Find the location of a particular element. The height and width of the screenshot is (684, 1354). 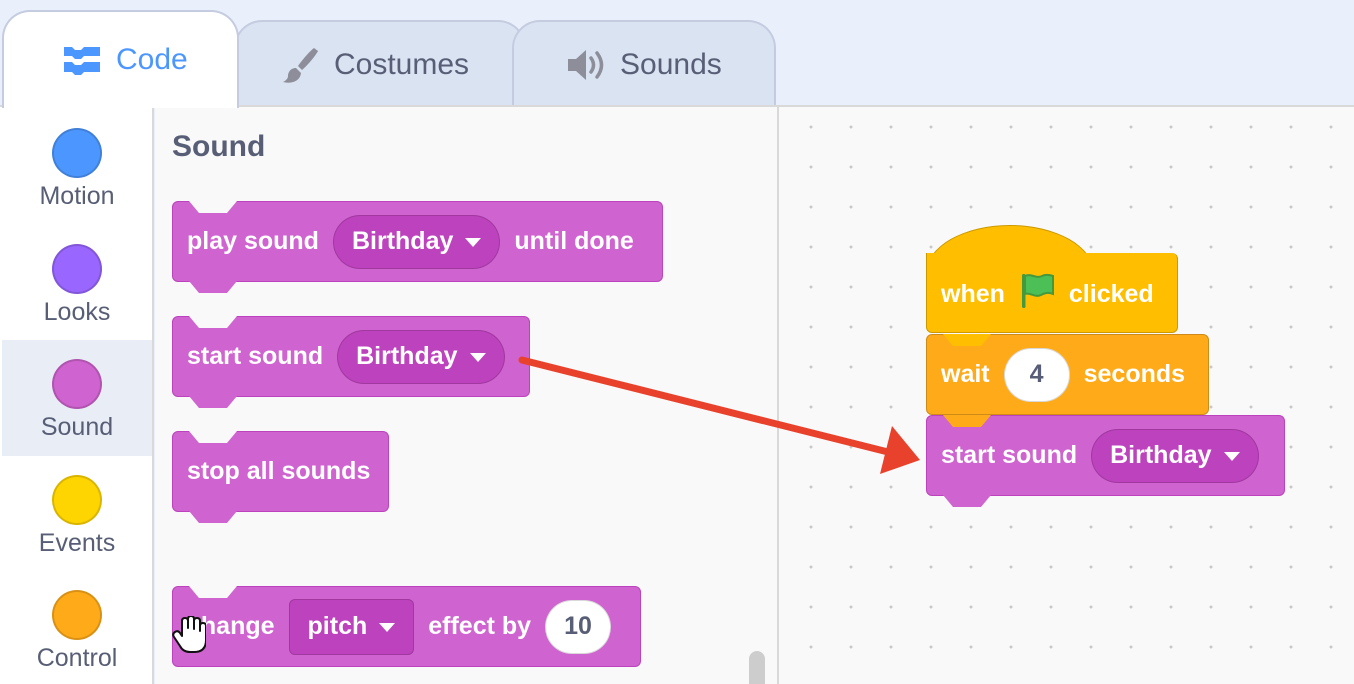

play-sound-until-done-block: play sound Birthday until done is located at coordinates (417, 247).